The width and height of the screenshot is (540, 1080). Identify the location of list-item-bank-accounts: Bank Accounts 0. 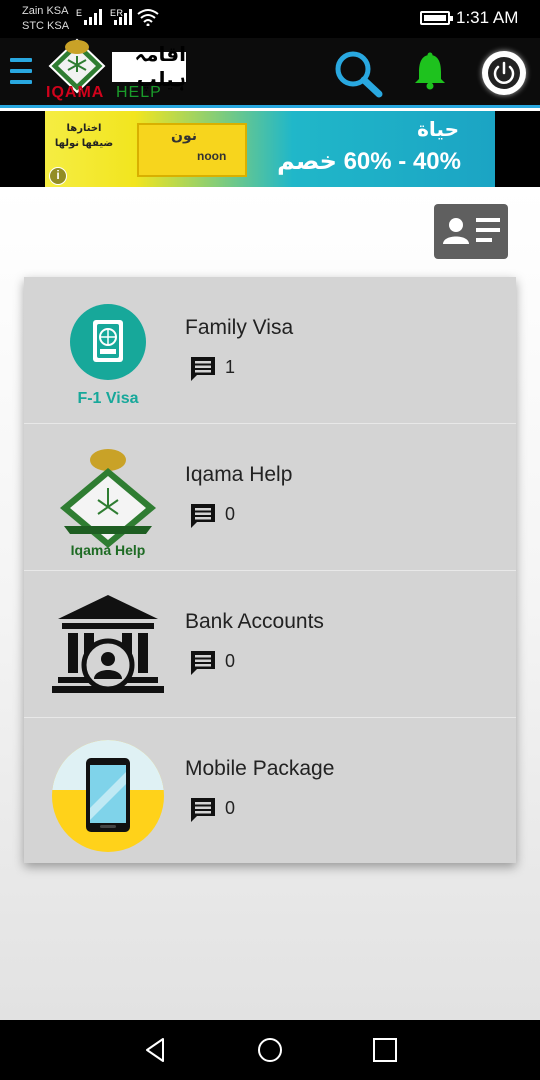
(270, 644).